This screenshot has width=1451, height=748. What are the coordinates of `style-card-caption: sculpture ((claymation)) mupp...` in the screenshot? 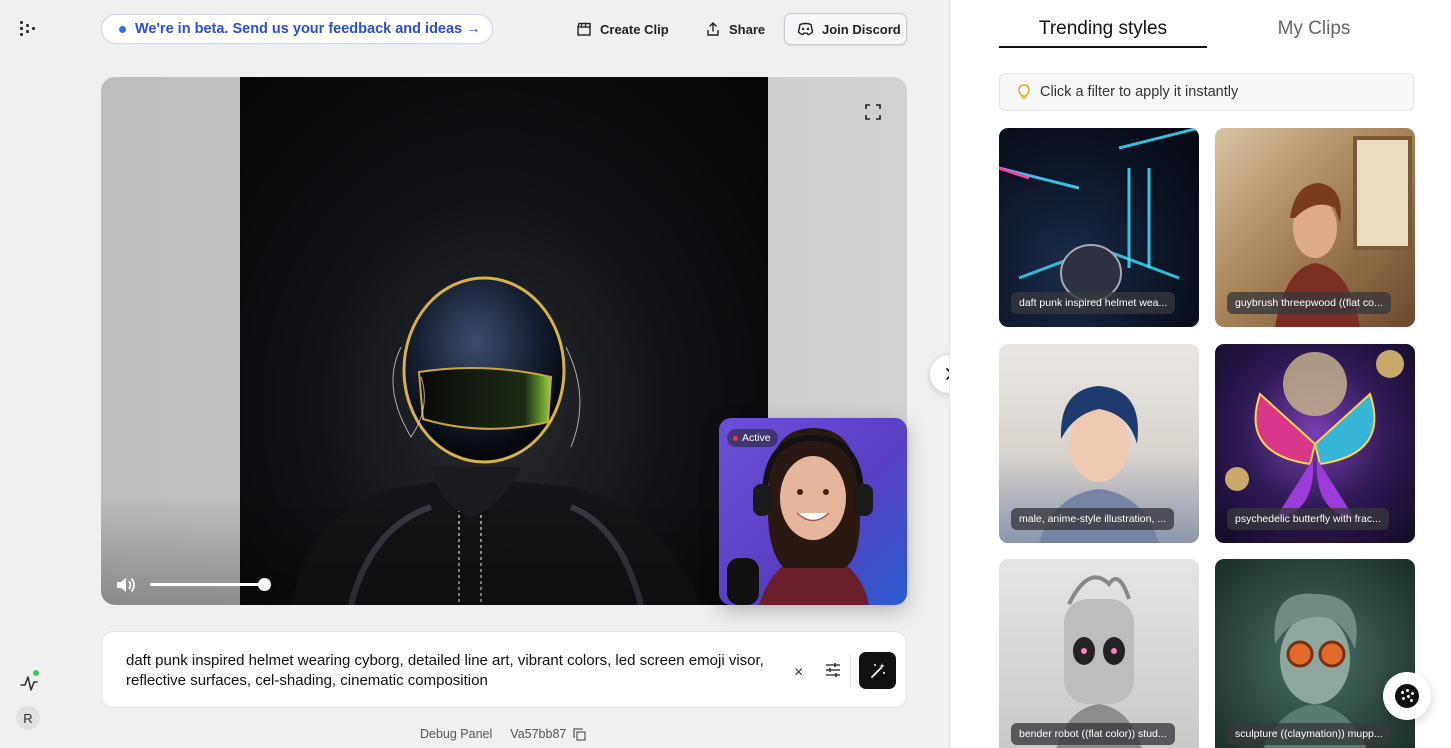 It's located at (1309, 734).